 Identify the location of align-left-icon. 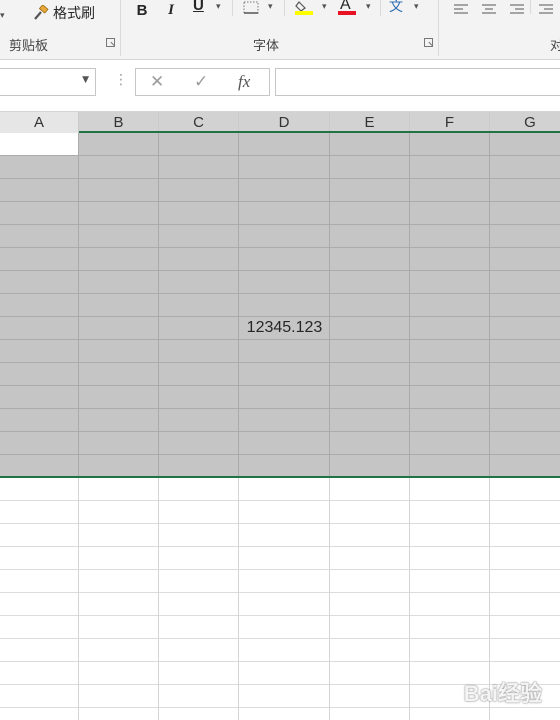
(461, 9).